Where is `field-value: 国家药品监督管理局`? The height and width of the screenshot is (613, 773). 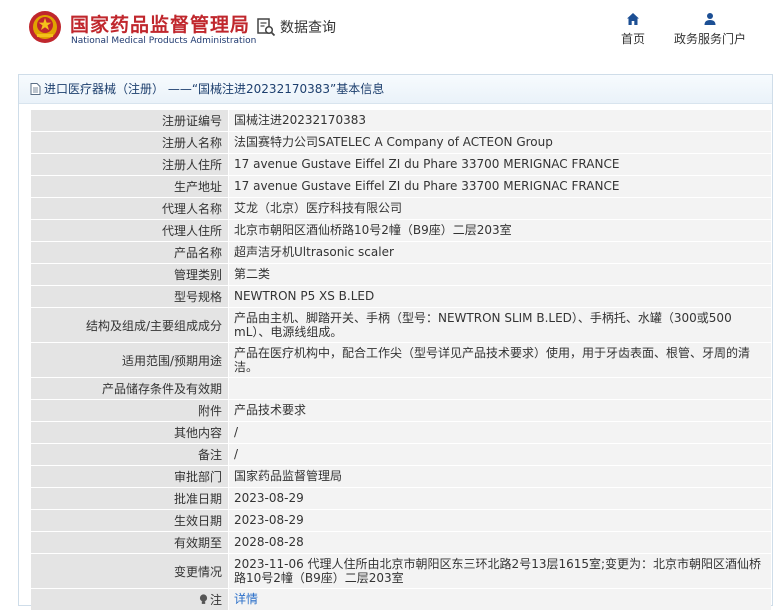 field-value: 国家药品监督管理局 is located at coordinates (500, 476).